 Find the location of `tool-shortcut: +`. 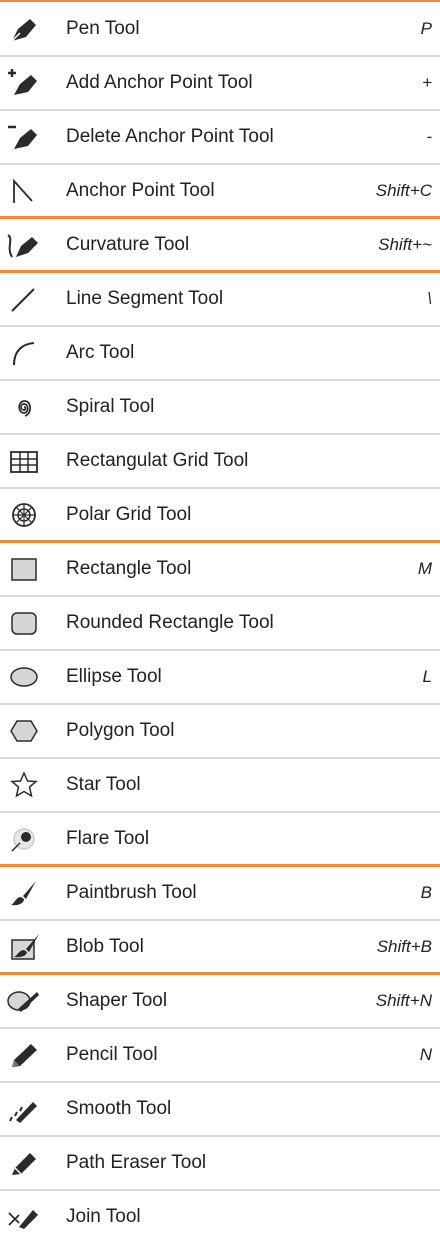

tool-shortcut: + is located at coordinates (427, 82).